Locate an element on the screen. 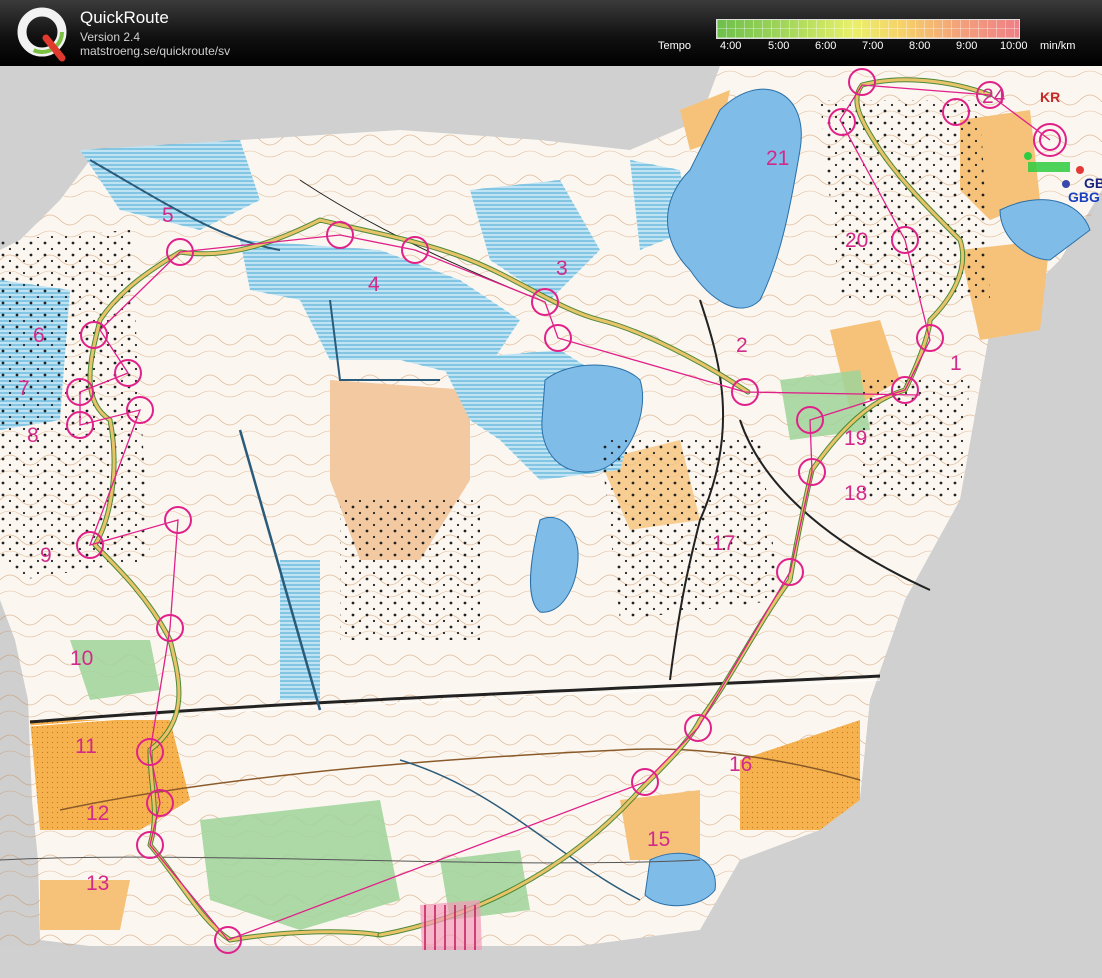  control-number: 21 is located at coordinates (777, 158).